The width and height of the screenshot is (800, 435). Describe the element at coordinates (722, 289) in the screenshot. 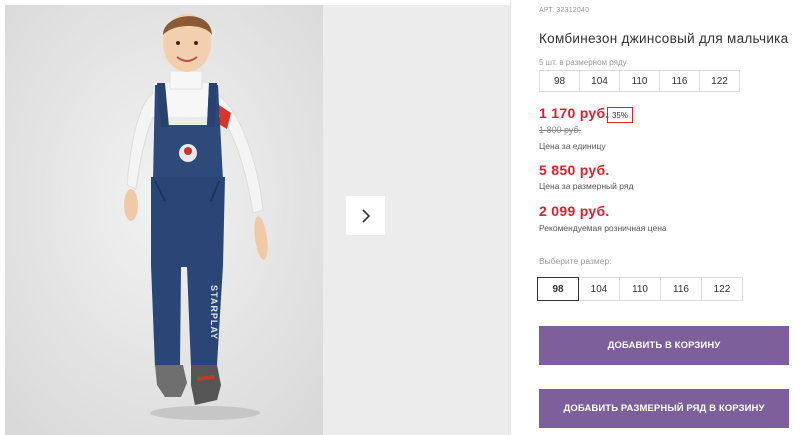

I see `size-option-122: 122` at that location.